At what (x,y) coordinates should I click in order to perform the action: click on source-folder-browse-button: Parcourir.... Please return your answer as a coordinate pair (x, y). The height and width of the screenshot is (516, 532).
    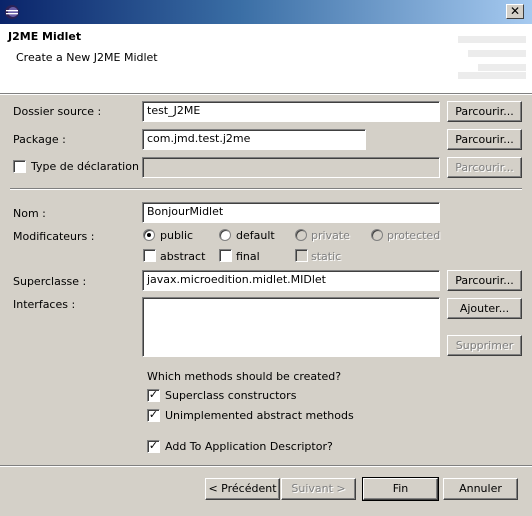
    Looking at the image, I should click on (484, 111).